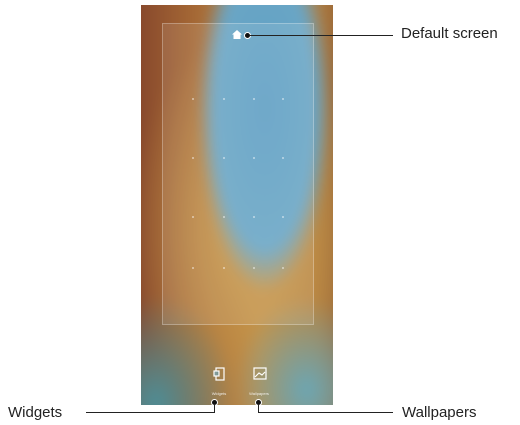 This screenshot has height=425, width=520. What do you see at coordinates (150, 412) in the screenshot?
I see `widgets-callout-line-horizontal` at bounding box center [150, 412].